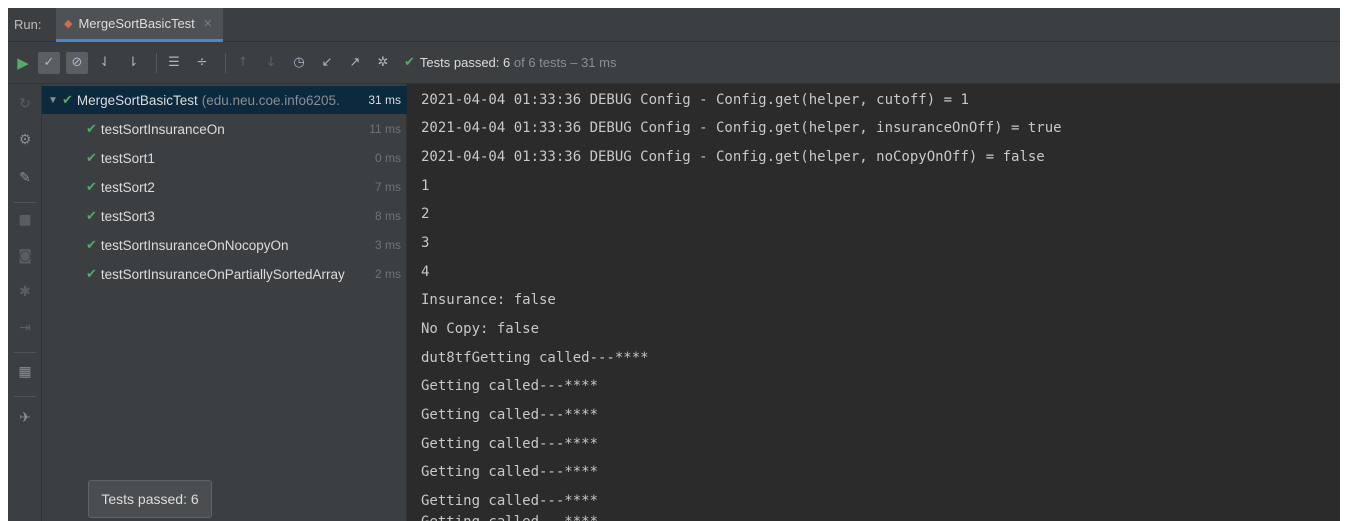 The image size is (1345, 521). Describe the element at coordinates (127, 158) in the screenshot. I see `test-name: testSort1` at that location.